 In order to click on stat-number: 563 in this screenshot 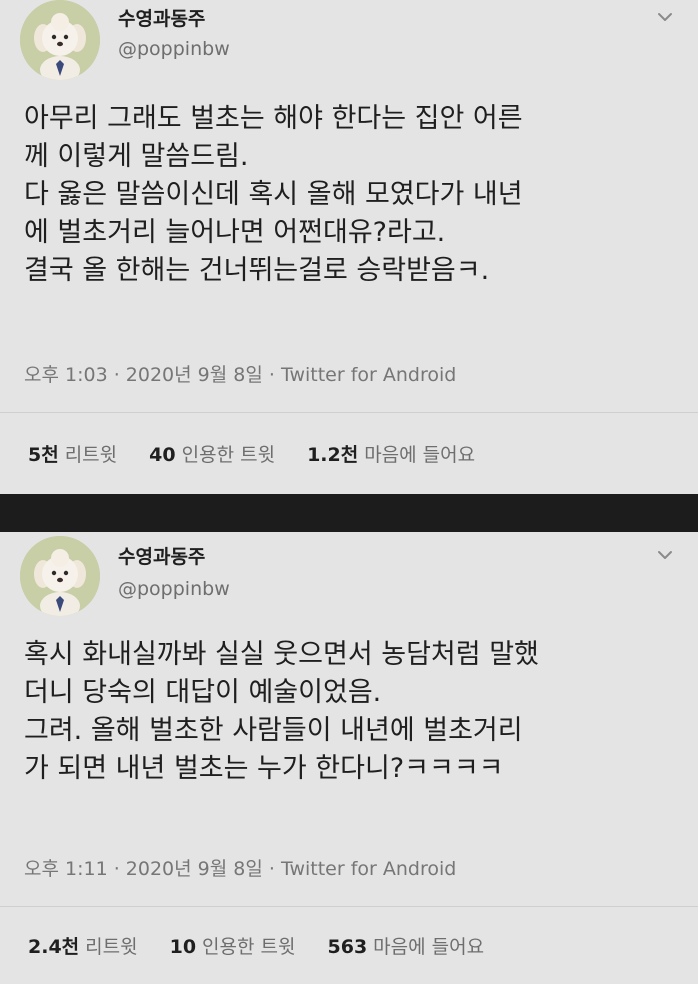, I will do `click(347, 947)`.